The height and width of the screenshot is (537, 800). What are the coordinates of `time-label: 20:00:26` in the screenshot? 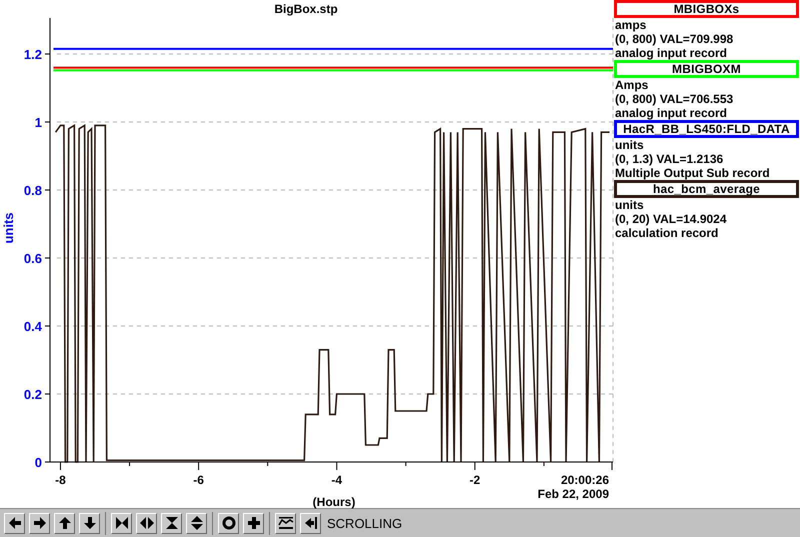 It's located at (584, 480).